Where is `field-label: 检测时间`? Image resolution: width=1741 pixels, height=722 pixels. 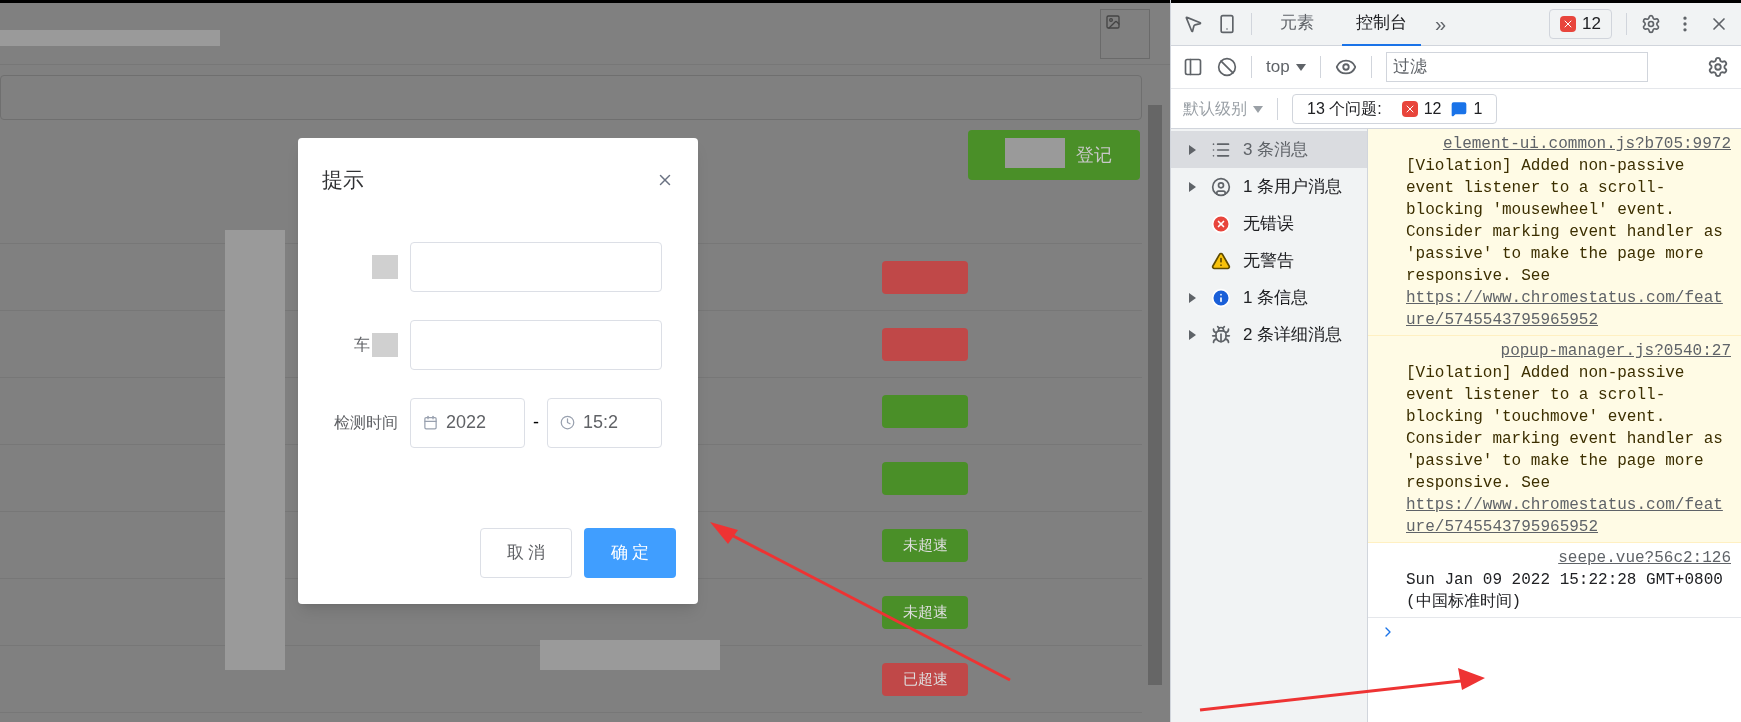
field-label: 检测时间 is located at coordinates (366, 422).